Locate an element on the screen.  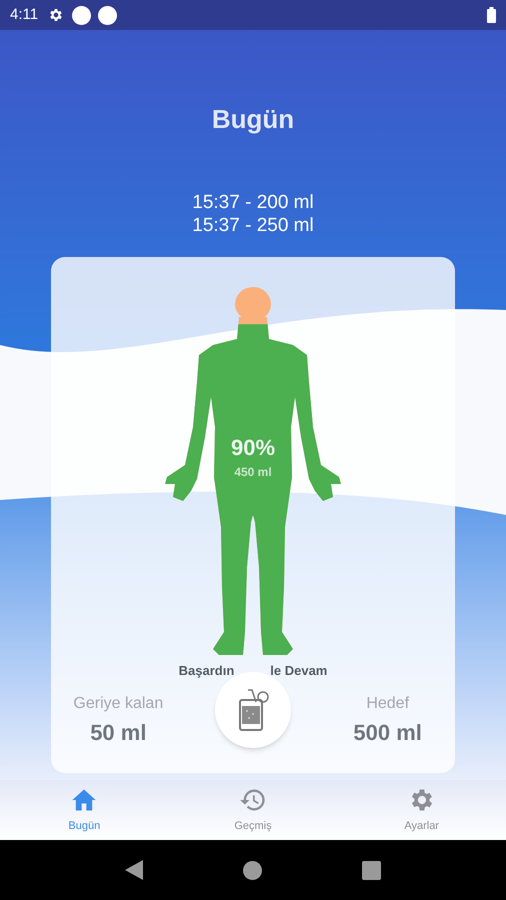
nav-tab: Geçmiş is located at coordinates (253, 810).